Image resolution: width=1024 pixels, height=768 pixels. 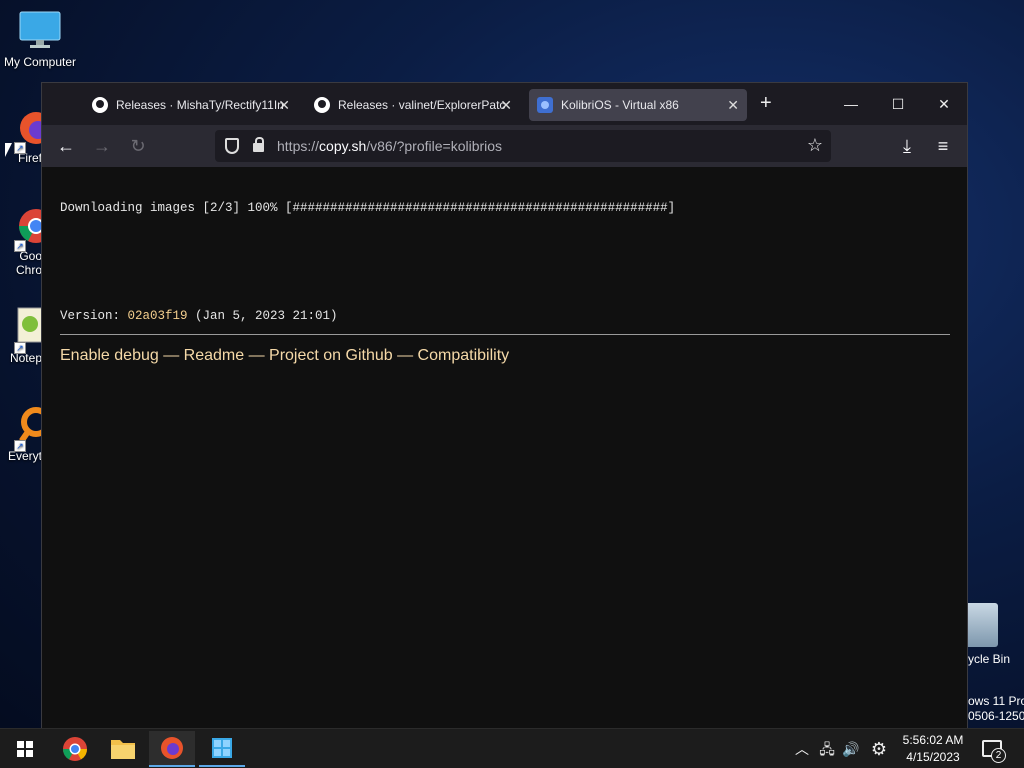 I want to click on bookmark-star-icon: ☆, so click(x=815, y=145).